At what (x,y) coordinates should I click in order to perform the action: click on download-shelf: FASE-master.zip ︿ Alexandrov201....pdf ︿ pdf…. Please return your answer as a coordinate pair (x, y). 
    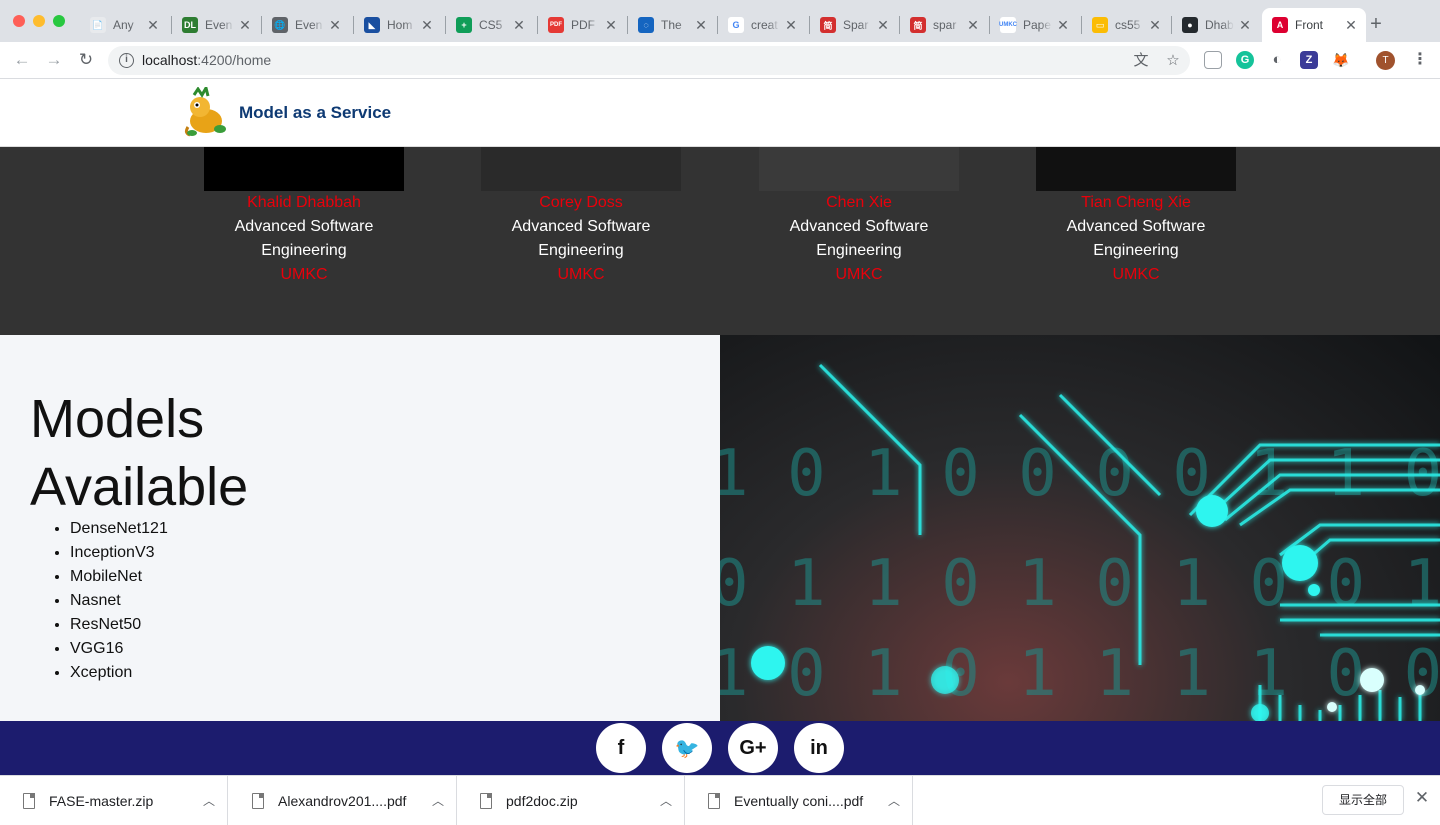
    Looking at the image, I should click on (720, 800).